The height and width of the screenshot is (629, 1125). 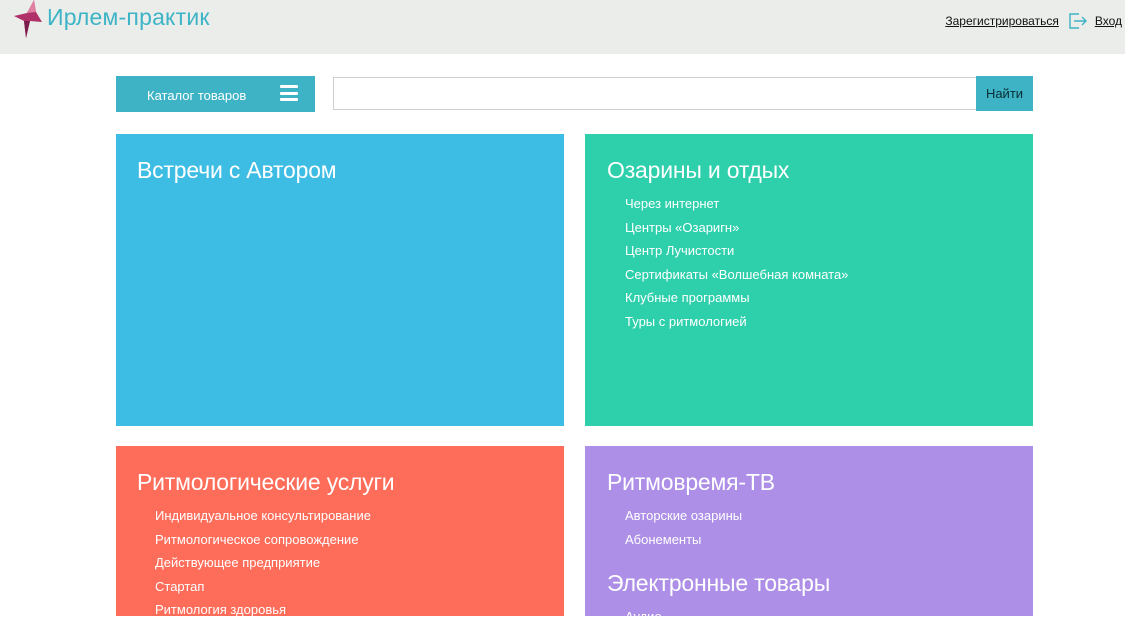 I want to click on tile-subtitle: Электронные товары, so click(x=820, y=583).